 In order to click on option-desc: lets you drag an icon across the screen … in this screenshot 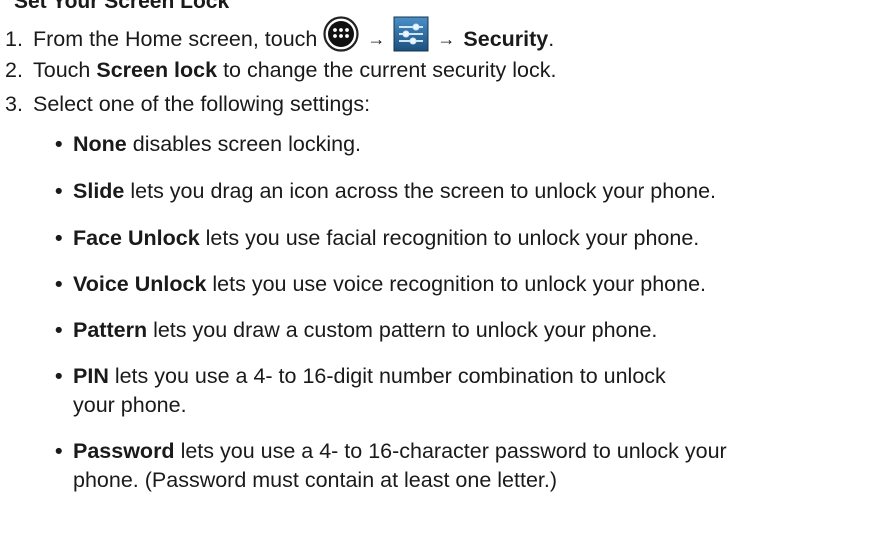, I will do `click(423, 191)`.